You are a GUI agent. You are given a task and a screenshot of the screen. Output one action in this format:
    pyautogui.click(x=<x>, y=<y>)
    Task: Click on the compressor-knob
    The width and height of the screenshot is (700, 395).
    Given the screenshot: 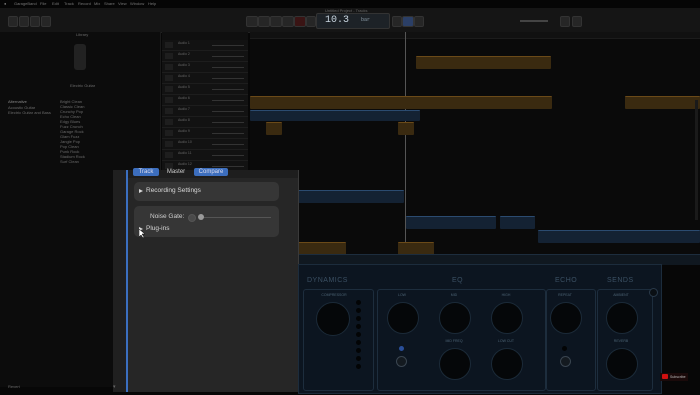 What is the action you would take?
    pyautogui.click(x=333, y=319)
    